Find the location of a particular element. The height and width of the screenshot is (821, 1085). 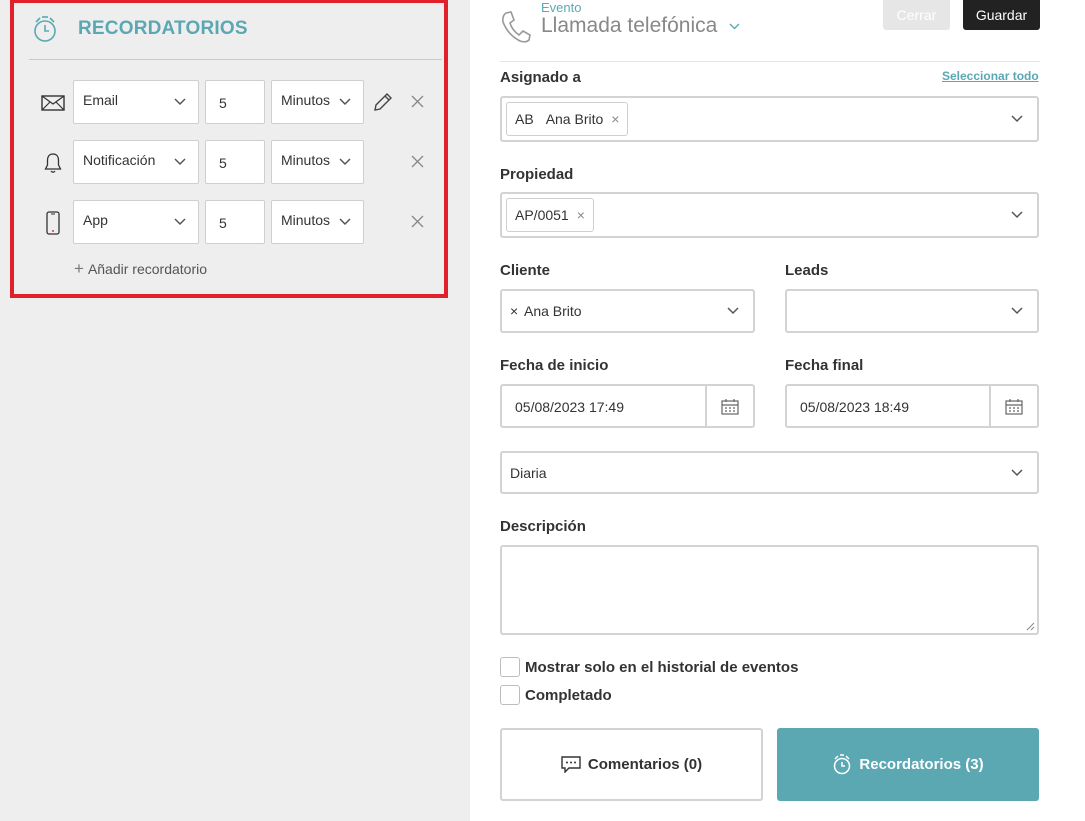

reminders-header: RECORDATORIOS is located at coordinates (140, 29).